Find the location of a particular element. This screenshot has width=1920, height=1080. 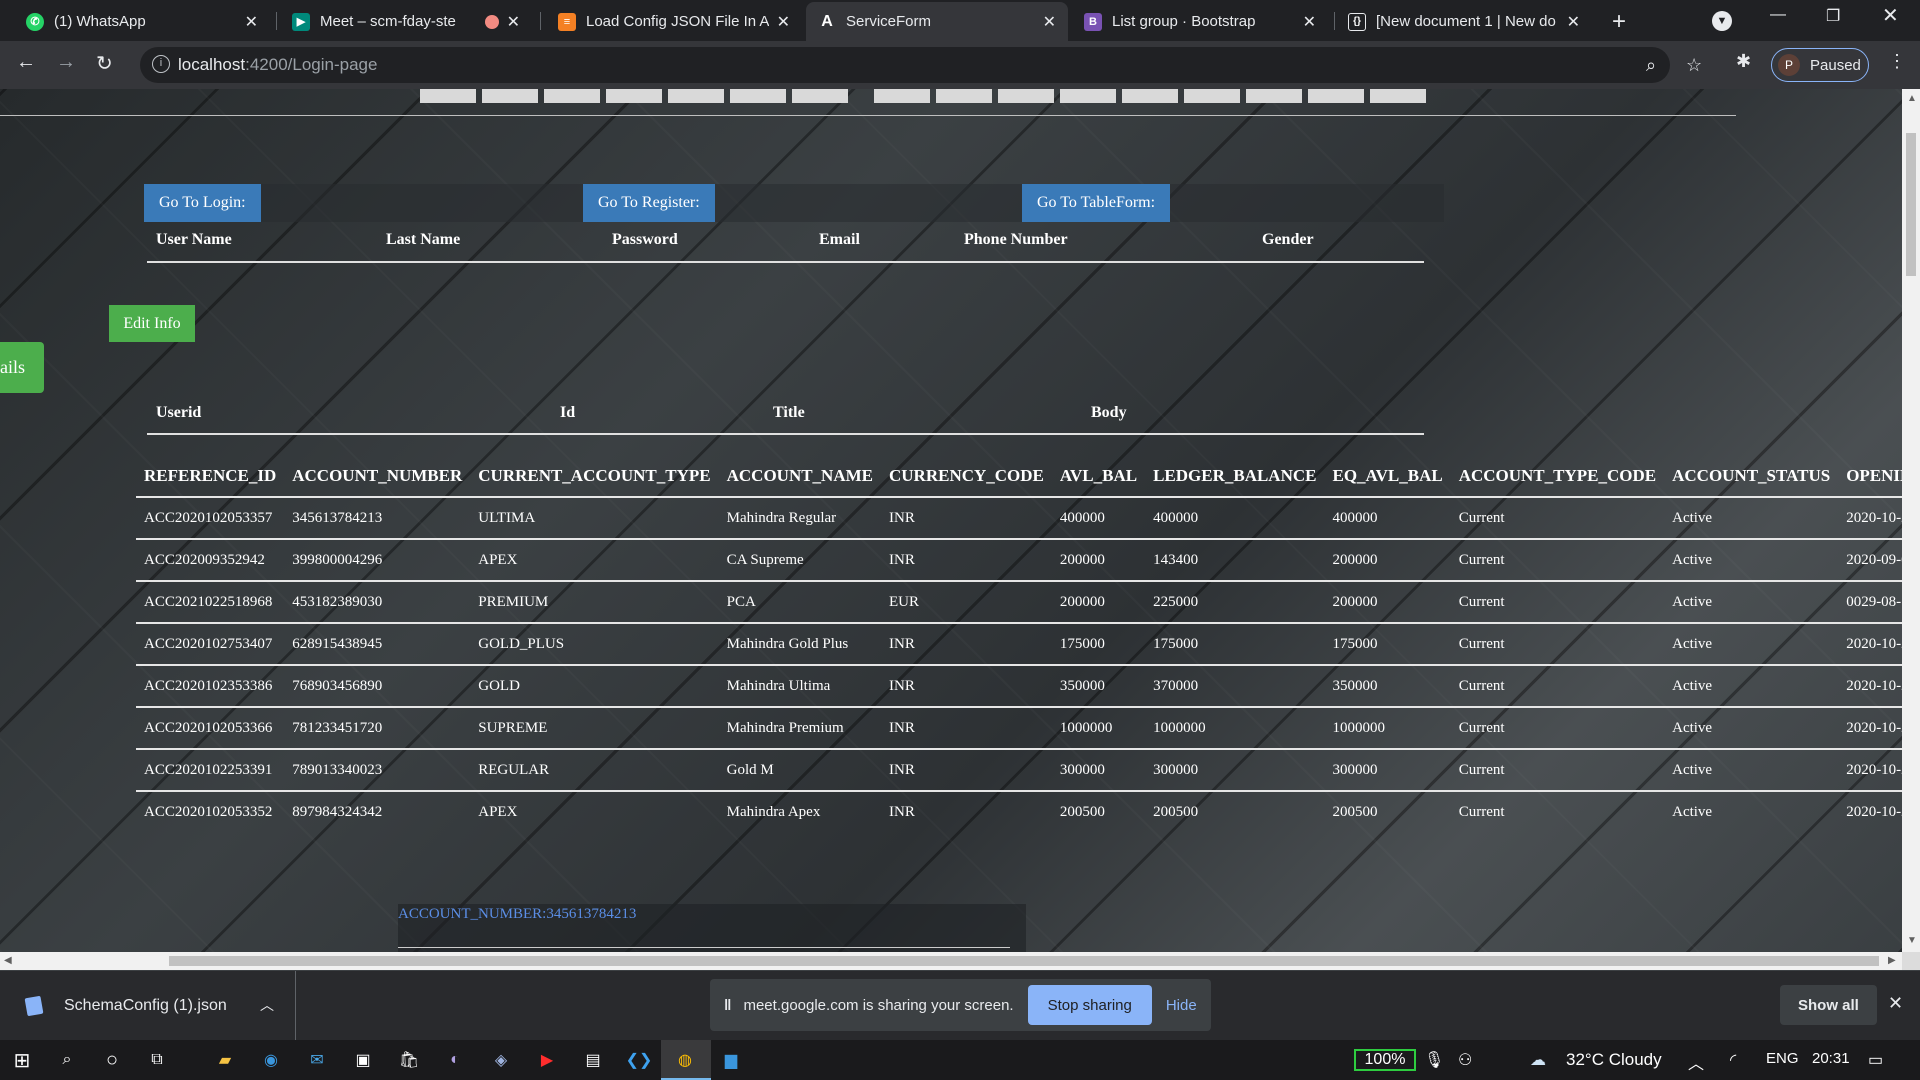

new-tab-plus-icon: + is located at coordinates (1619, 22).